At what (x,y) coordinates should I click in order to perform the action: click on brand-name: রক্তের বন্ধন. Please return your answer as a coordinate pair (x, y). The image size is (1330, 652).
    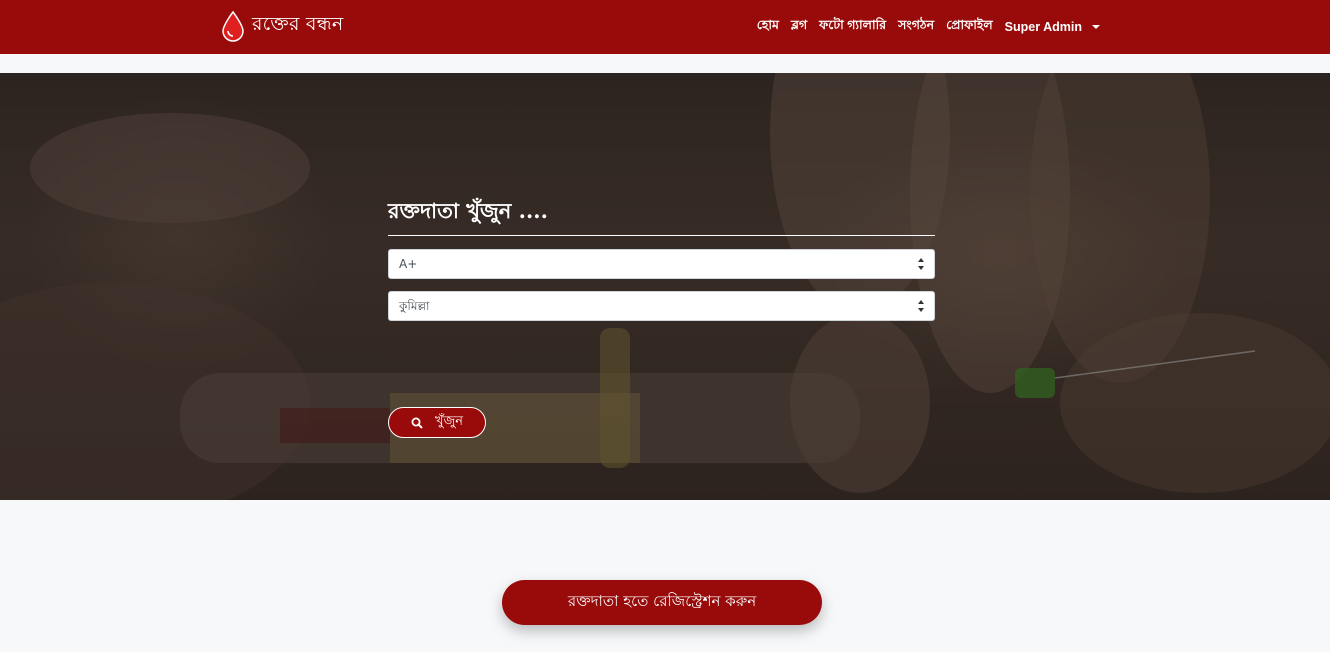
    Looking at the image, I should click on (298, 24).